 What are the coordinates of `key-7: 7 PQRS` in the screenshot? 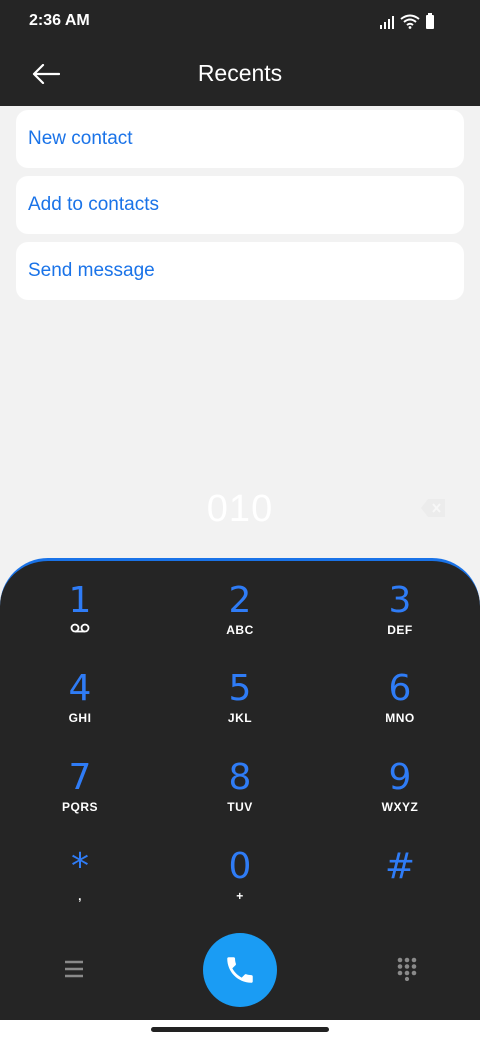 It's located at (80, 798).